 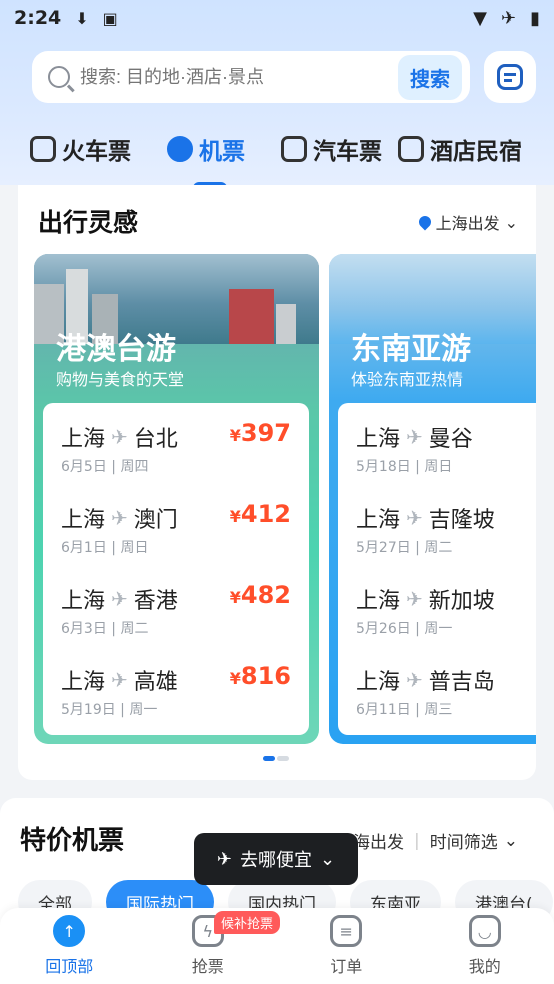 I want to click on tab-bus-label: 汽车票, so click(x=347, y=152).